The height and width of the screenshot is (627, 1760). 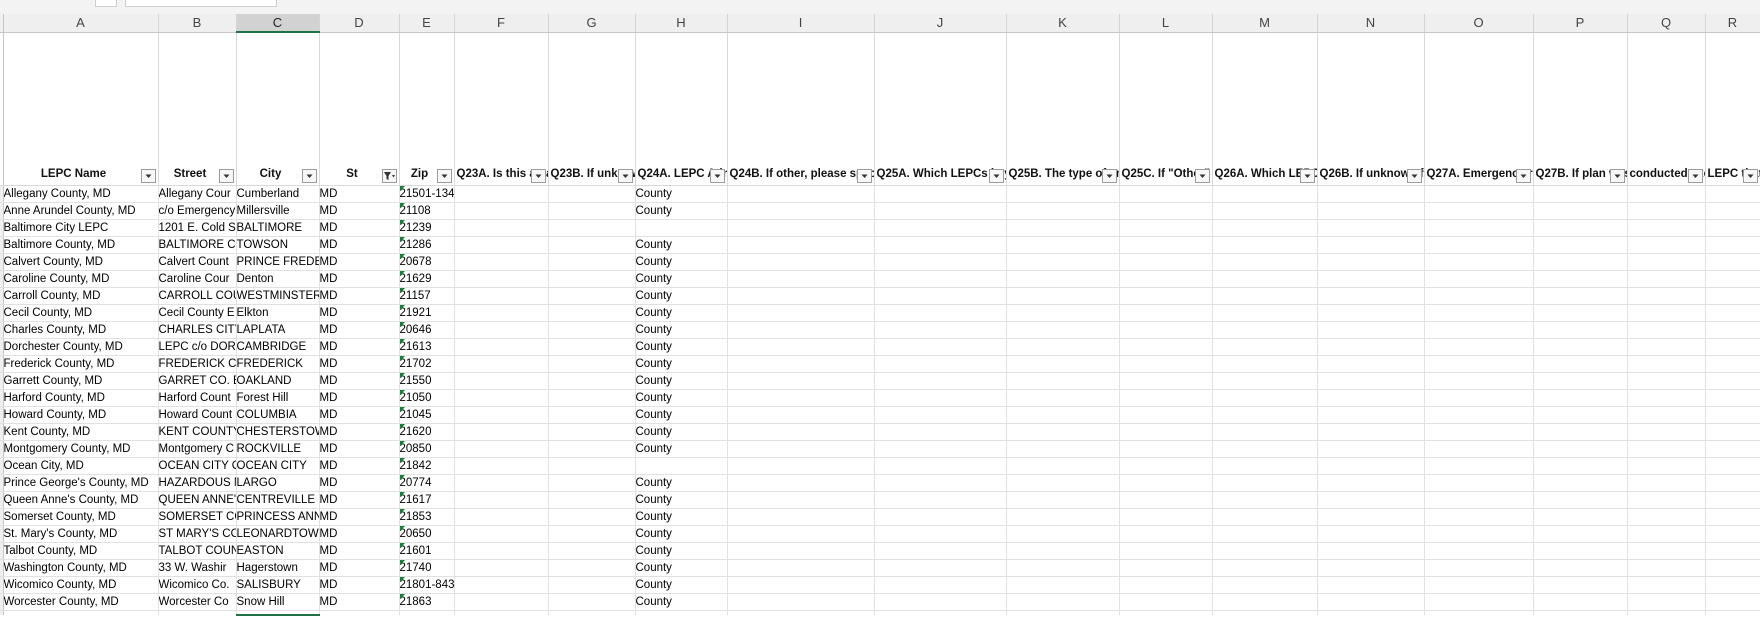 What do you see at coordinates (197, 381) in the screenshot?
I see `cell-B: GARRET CO. EI` at bounding box center [197, 381].